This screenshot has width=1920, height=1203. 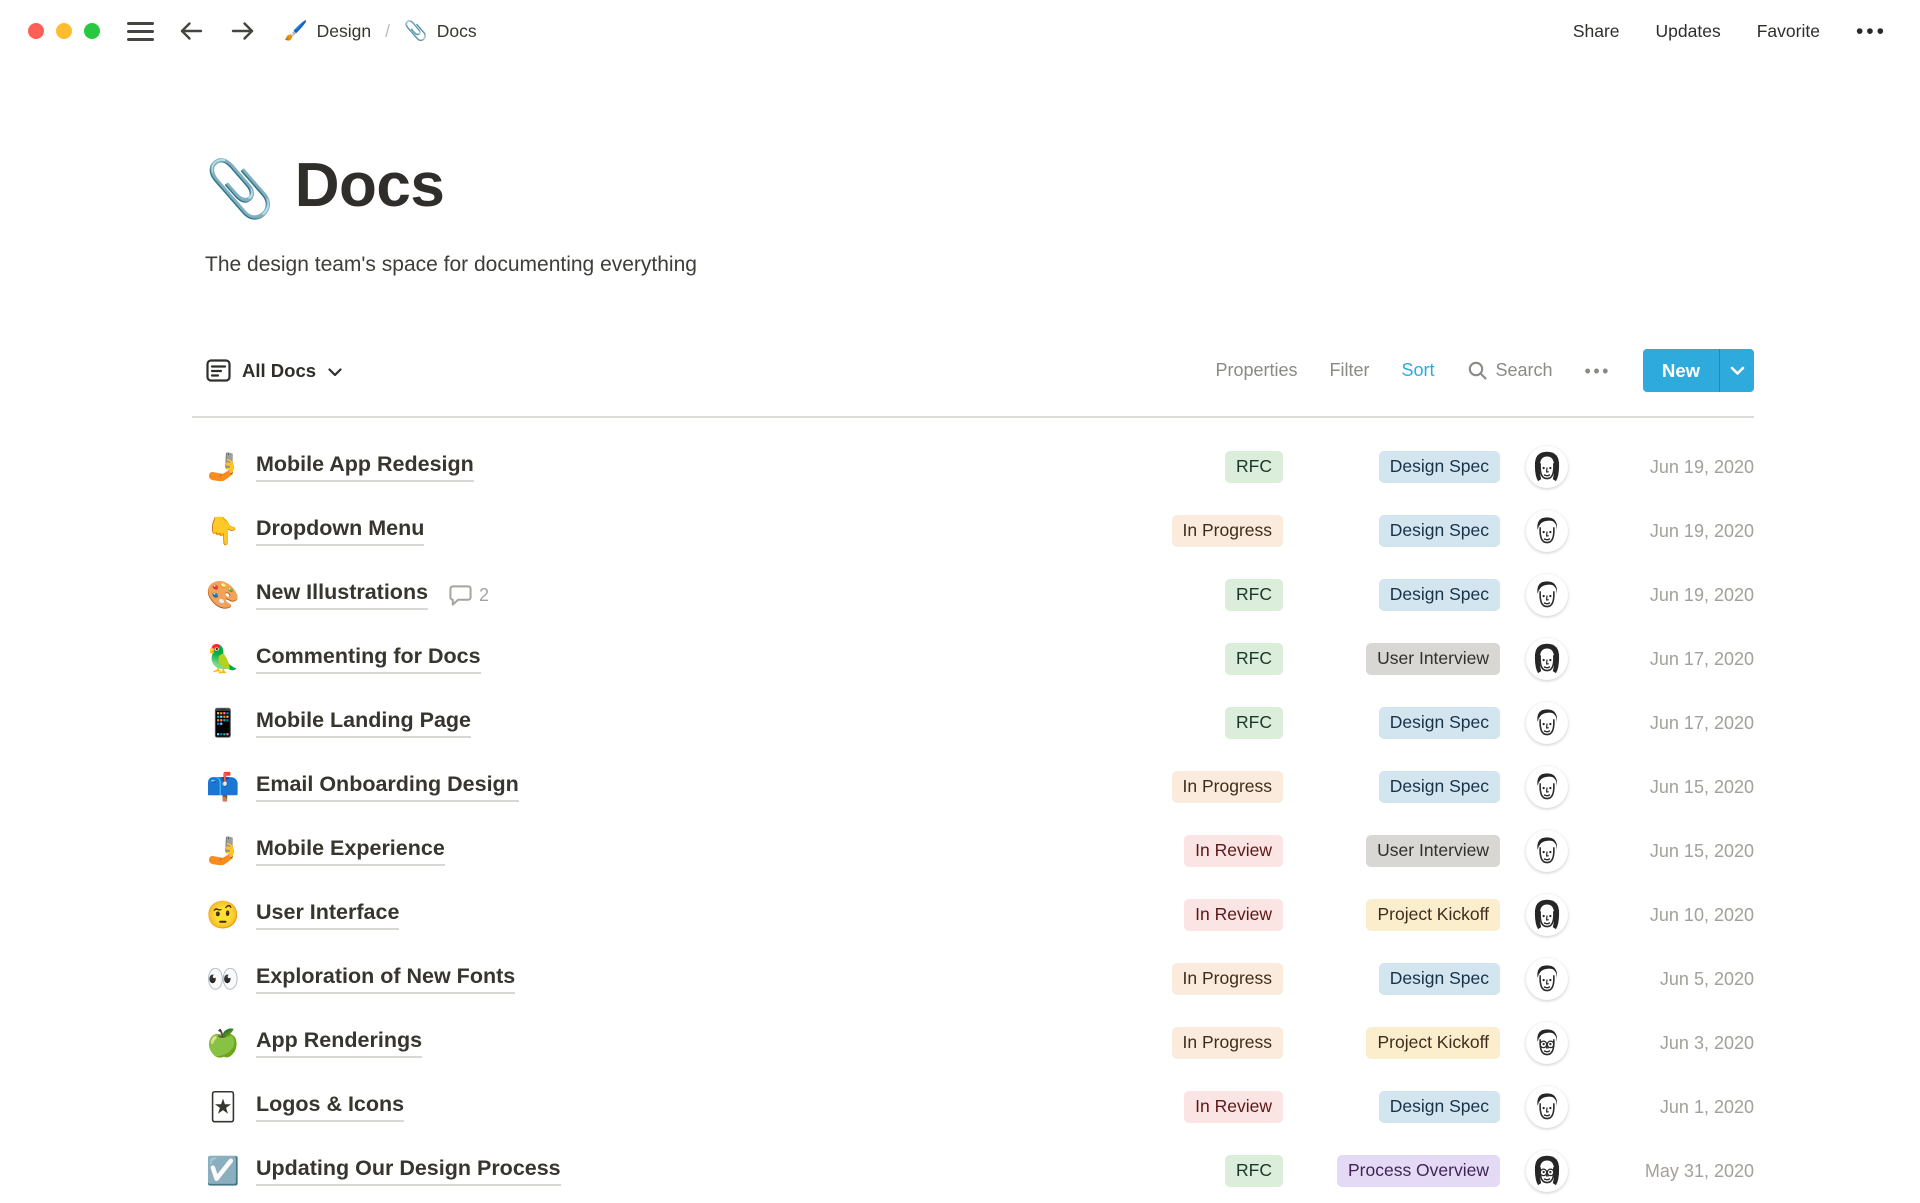 I want to click on new-dropdown-button, so click(x=1736, y=370).